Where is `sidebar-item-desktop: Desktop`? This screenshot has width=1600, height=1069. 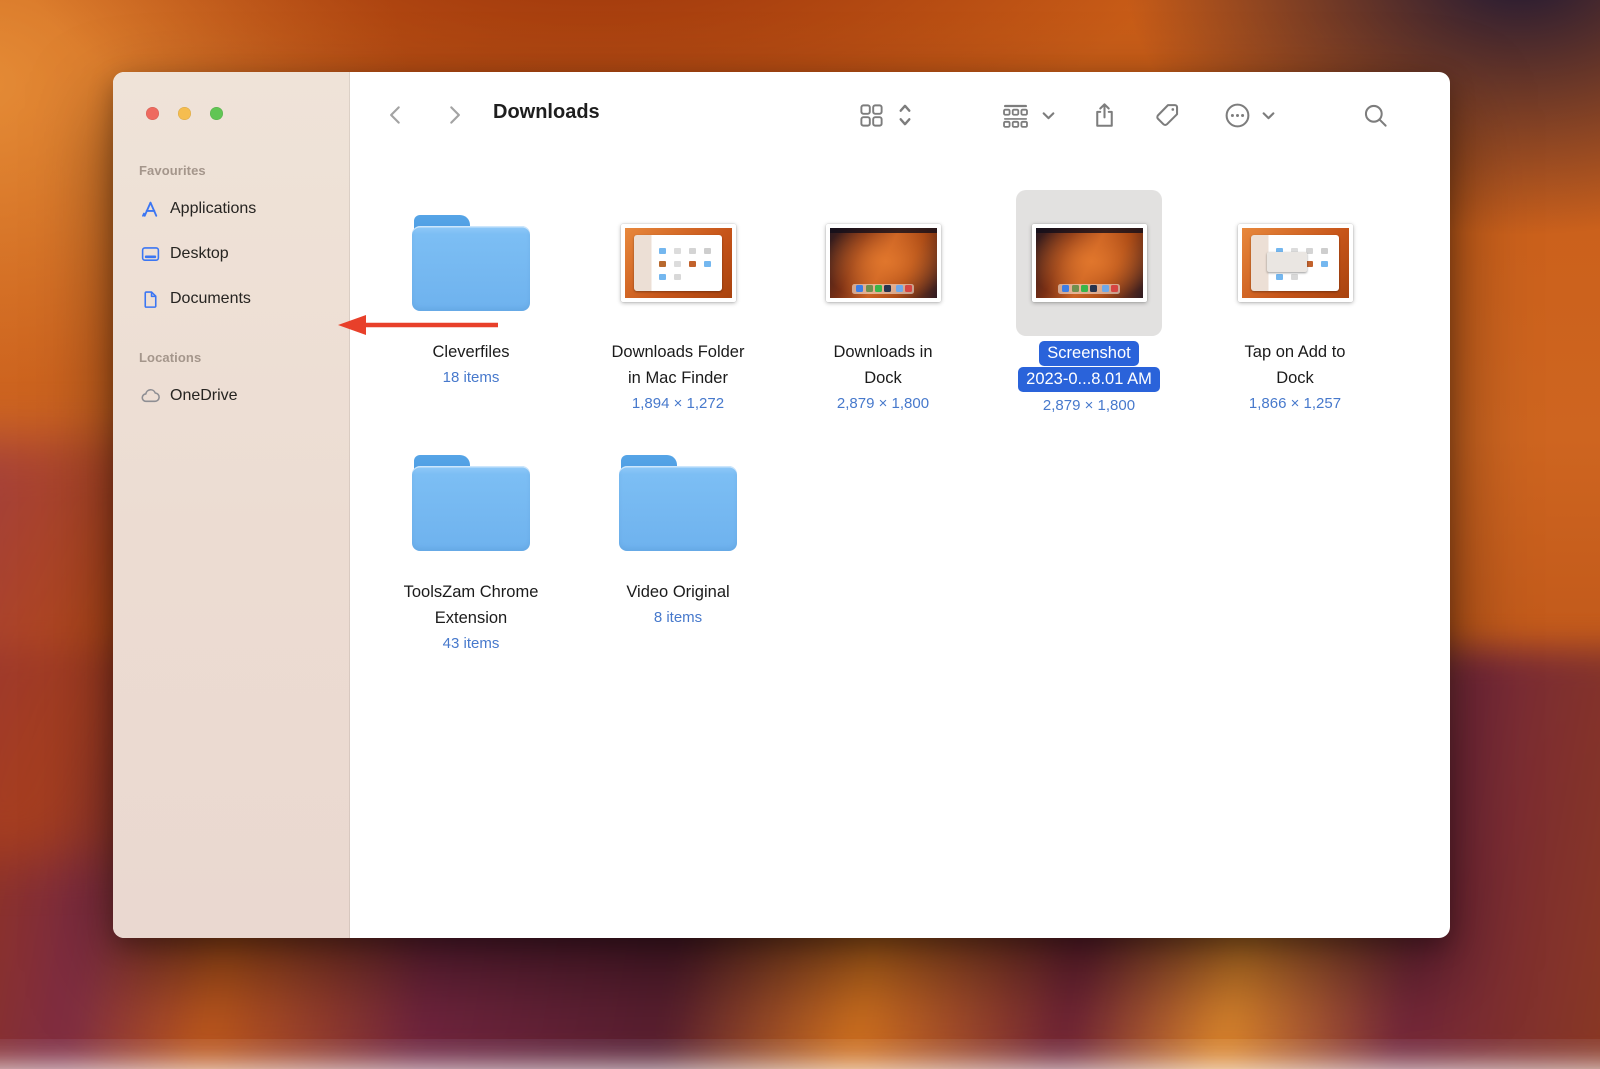 sidebar-item-desktop: Desktop is located at coordinates (231, 254).